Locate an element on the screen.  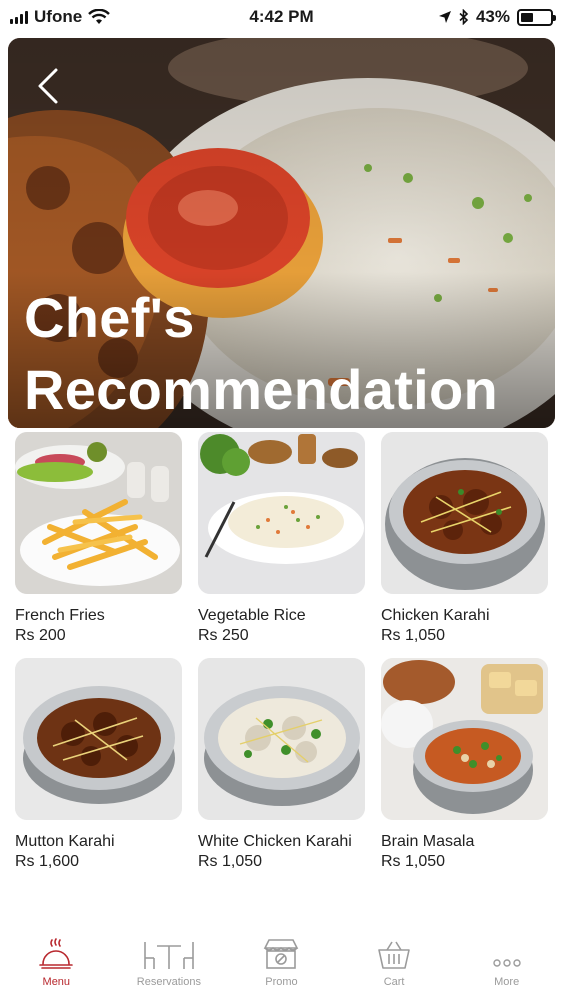
tab-label: Cart is located at coordinates (394, 982).